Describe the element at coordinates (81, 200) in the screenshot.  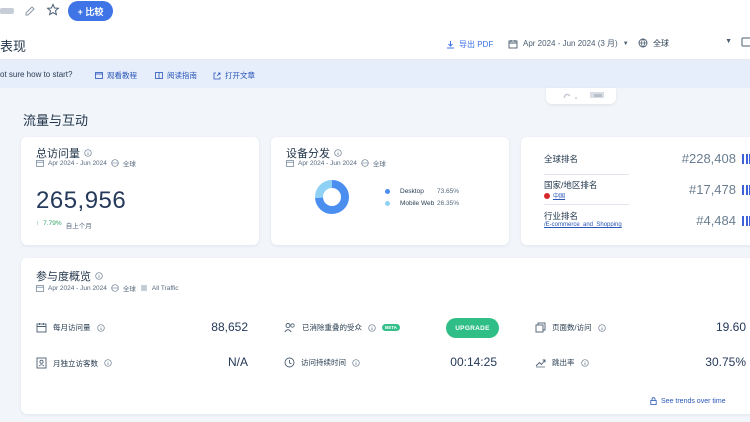
I see `total-visits-value: 265,956` at that location.